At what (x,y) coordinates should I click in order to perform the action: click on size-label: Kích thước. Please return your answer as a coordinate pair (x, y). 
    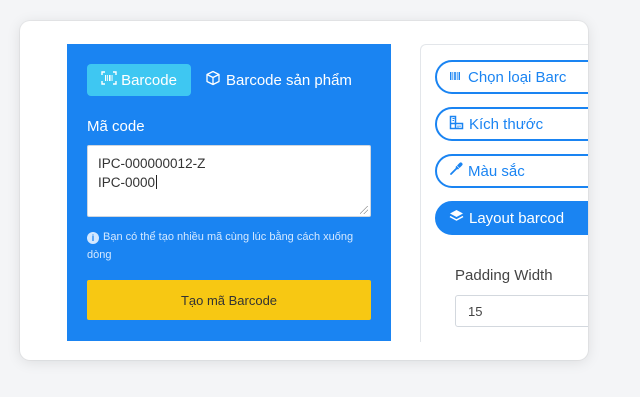
    Looking at the image, I should click on (506, 124).